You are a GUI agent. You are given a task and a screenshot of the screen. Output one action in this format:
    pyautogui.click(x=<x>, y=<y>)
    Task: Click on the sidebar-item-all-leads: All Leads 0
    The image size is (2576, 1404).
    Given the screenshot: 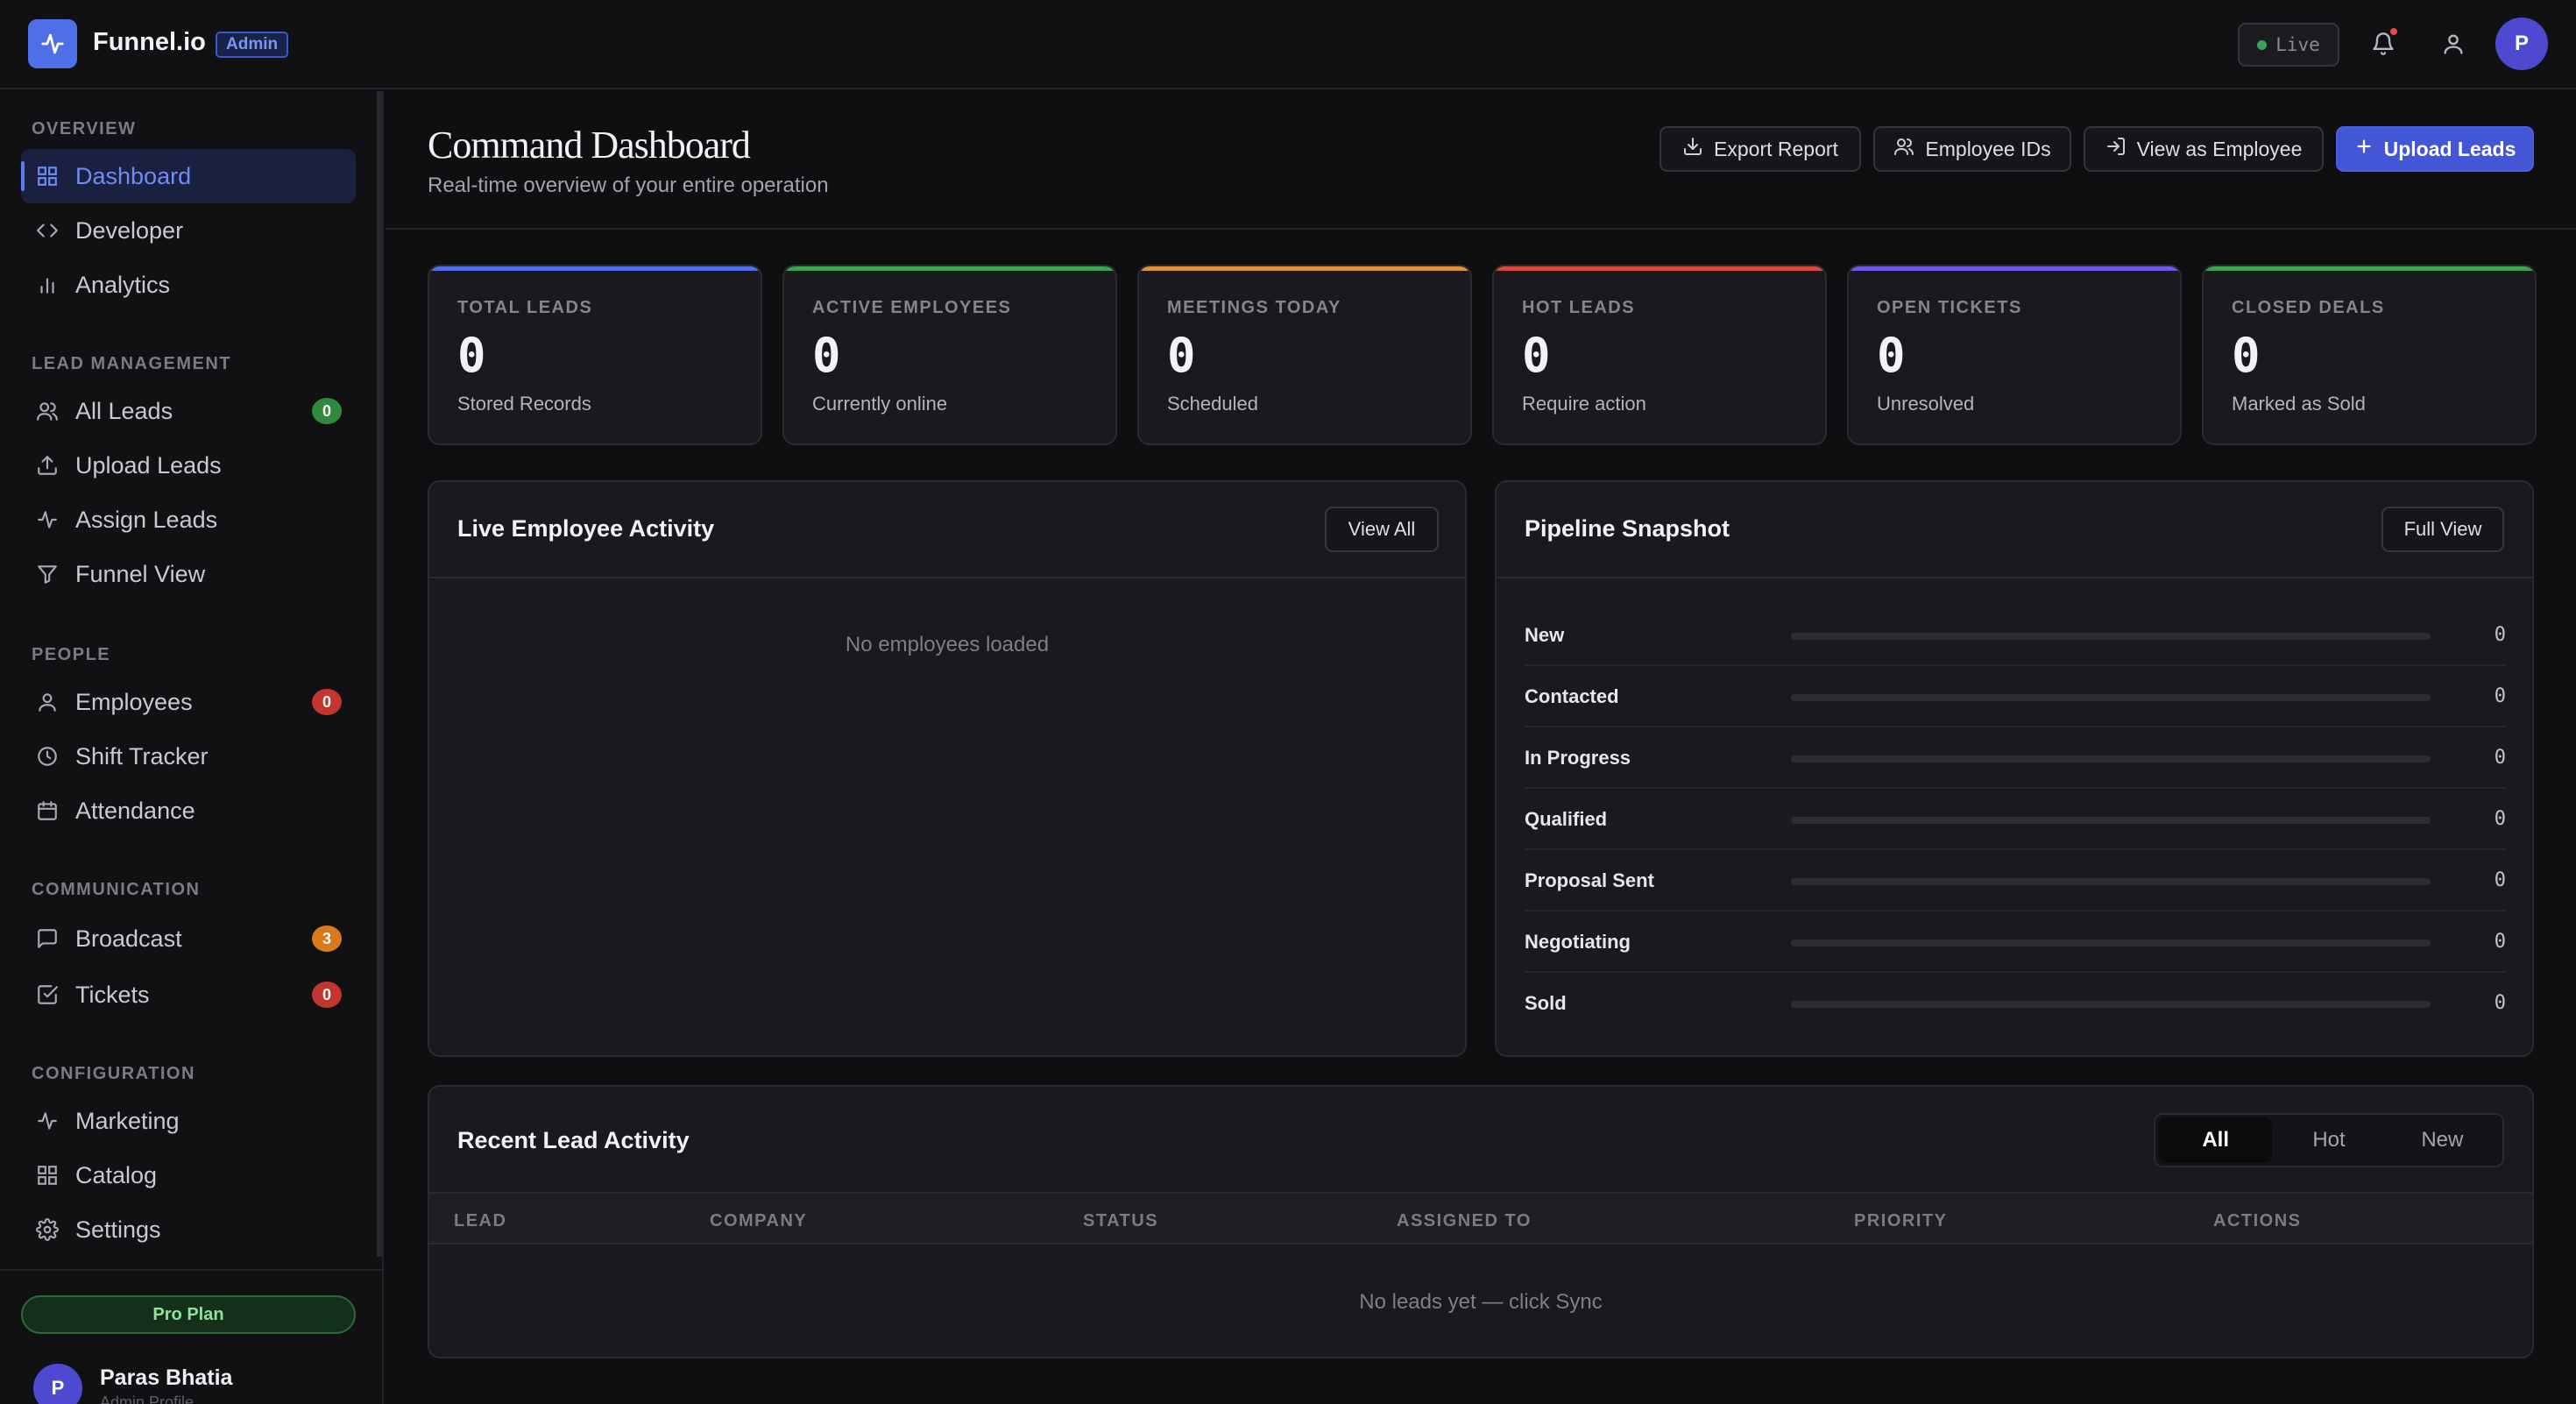 What is the action you would take?
    pyautogui.click(x=188, y=411)
    